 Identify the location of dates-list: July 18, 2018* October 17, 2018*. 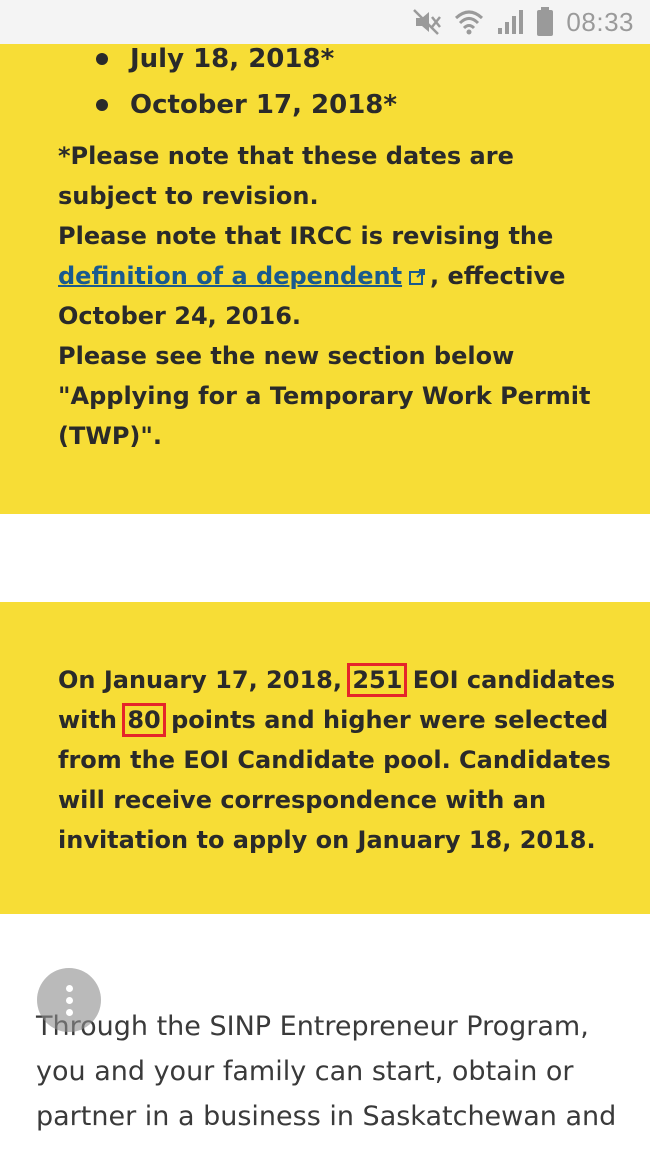
(246, 82).